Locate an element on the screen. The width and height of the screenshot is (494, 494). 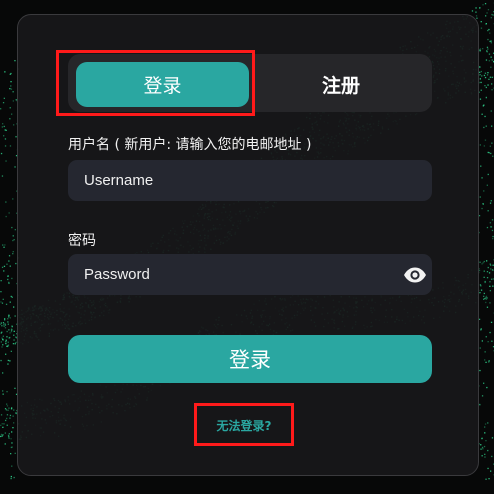
tab-login-highlight is located at coordinates (155, 83).